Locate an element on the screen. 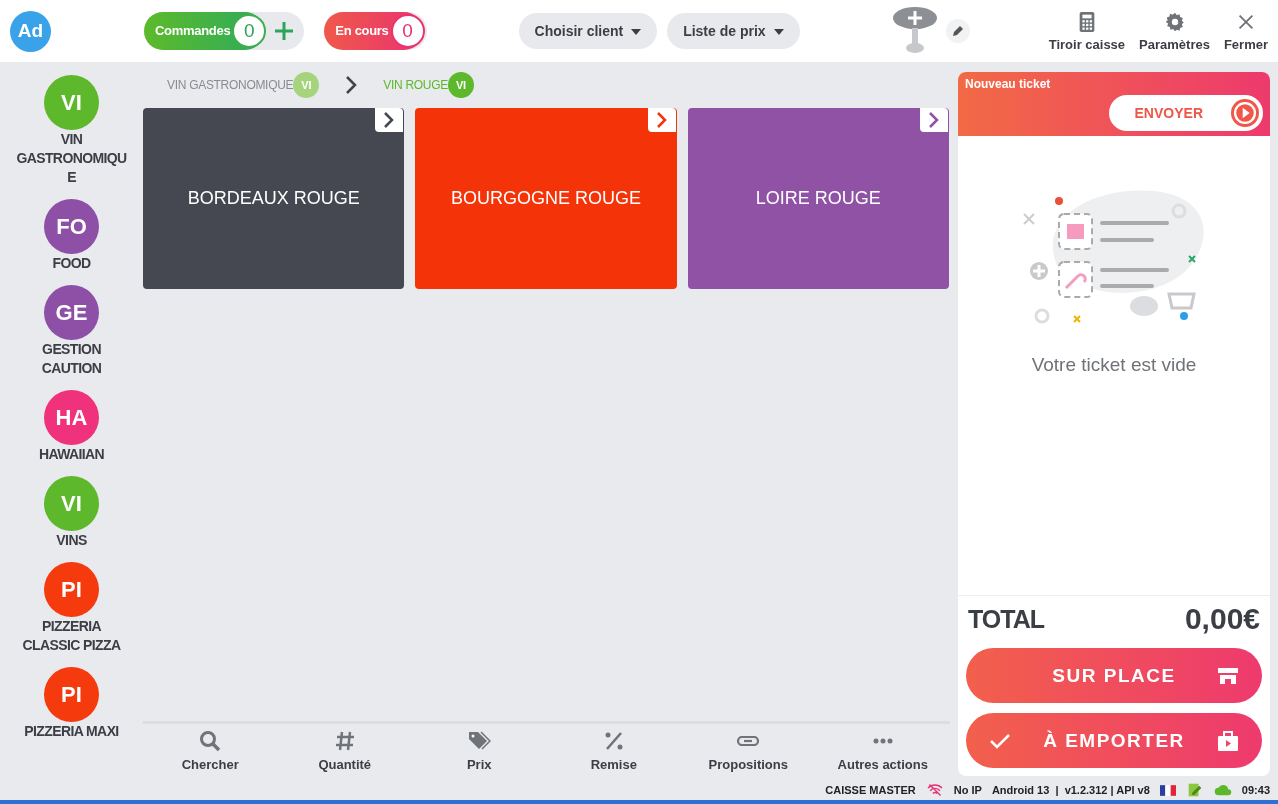 The image size is (1278, 804). network-status: No IP is located at coordinates (967, 790).